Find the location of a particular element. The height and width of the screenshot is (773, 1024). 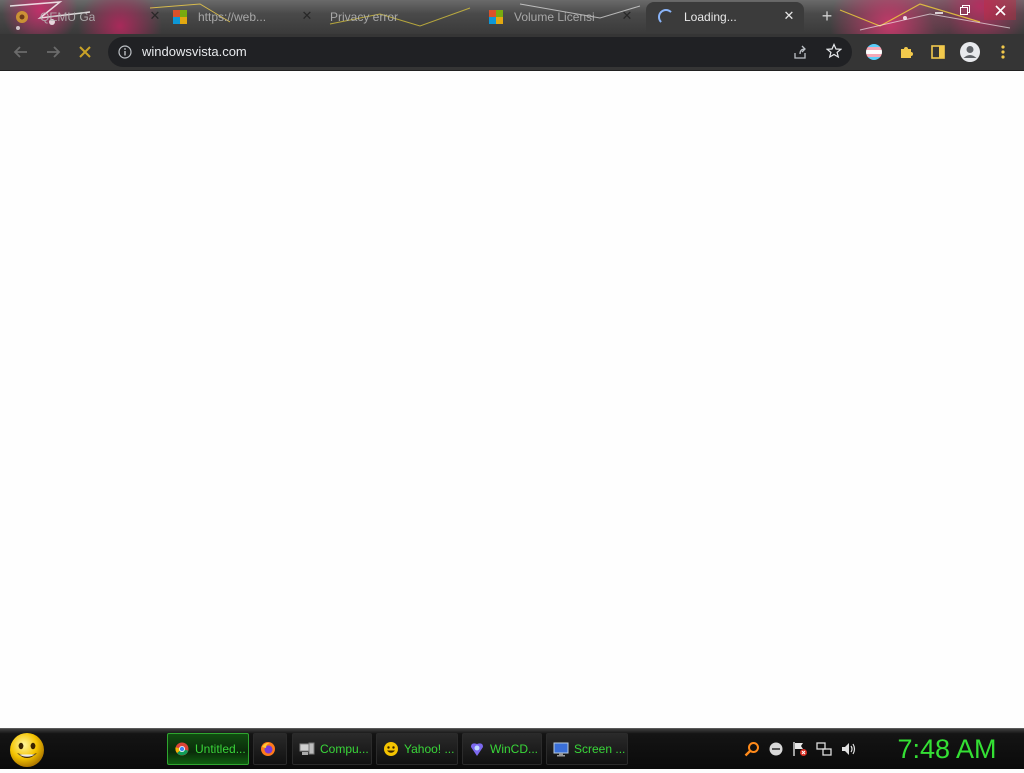

stop-loading-button is located at coordinates (85, 52).